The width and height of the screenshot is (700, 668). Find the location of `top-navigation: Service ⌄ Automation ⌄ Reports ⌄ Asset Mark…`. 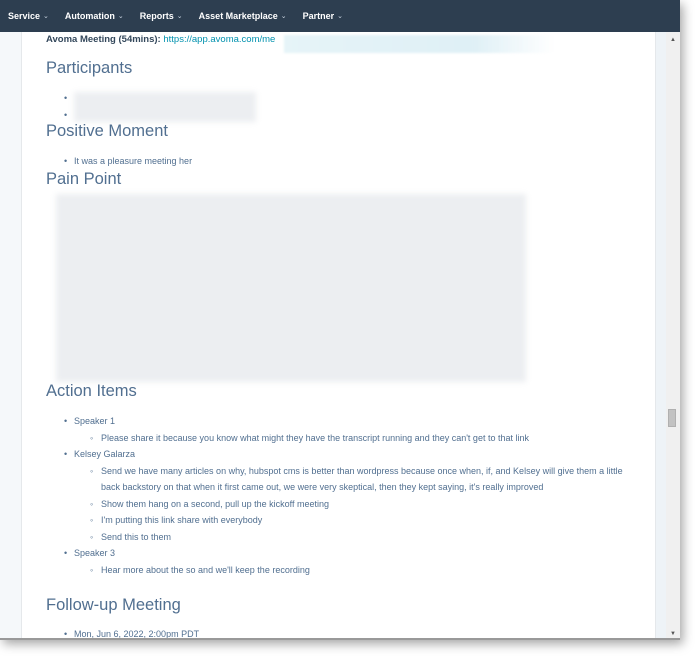

top-navigation: Service ⌄ Automation ⌄ Reports ⌄ Asset Mark… is located at coordinates (340, 16).